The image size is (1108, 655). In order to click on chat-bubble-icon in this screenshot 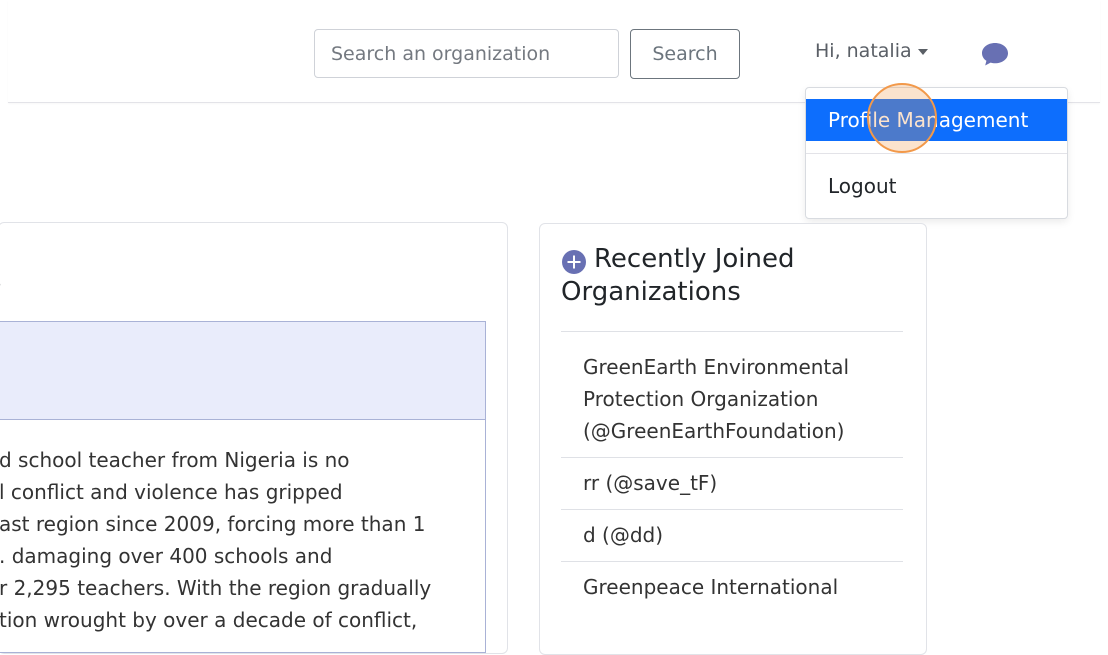, I will do `click(995, 54)`.